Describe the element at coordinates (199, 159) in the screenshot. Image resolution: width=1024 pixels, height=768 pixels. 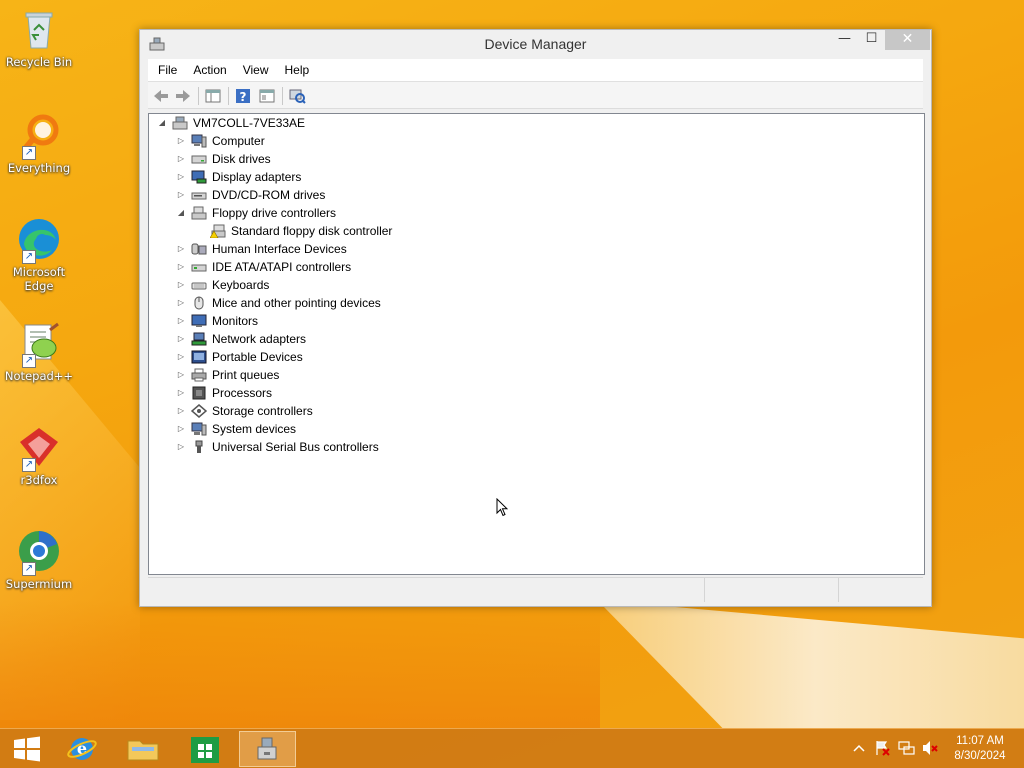
I see `disk-drive-icon` at that location.